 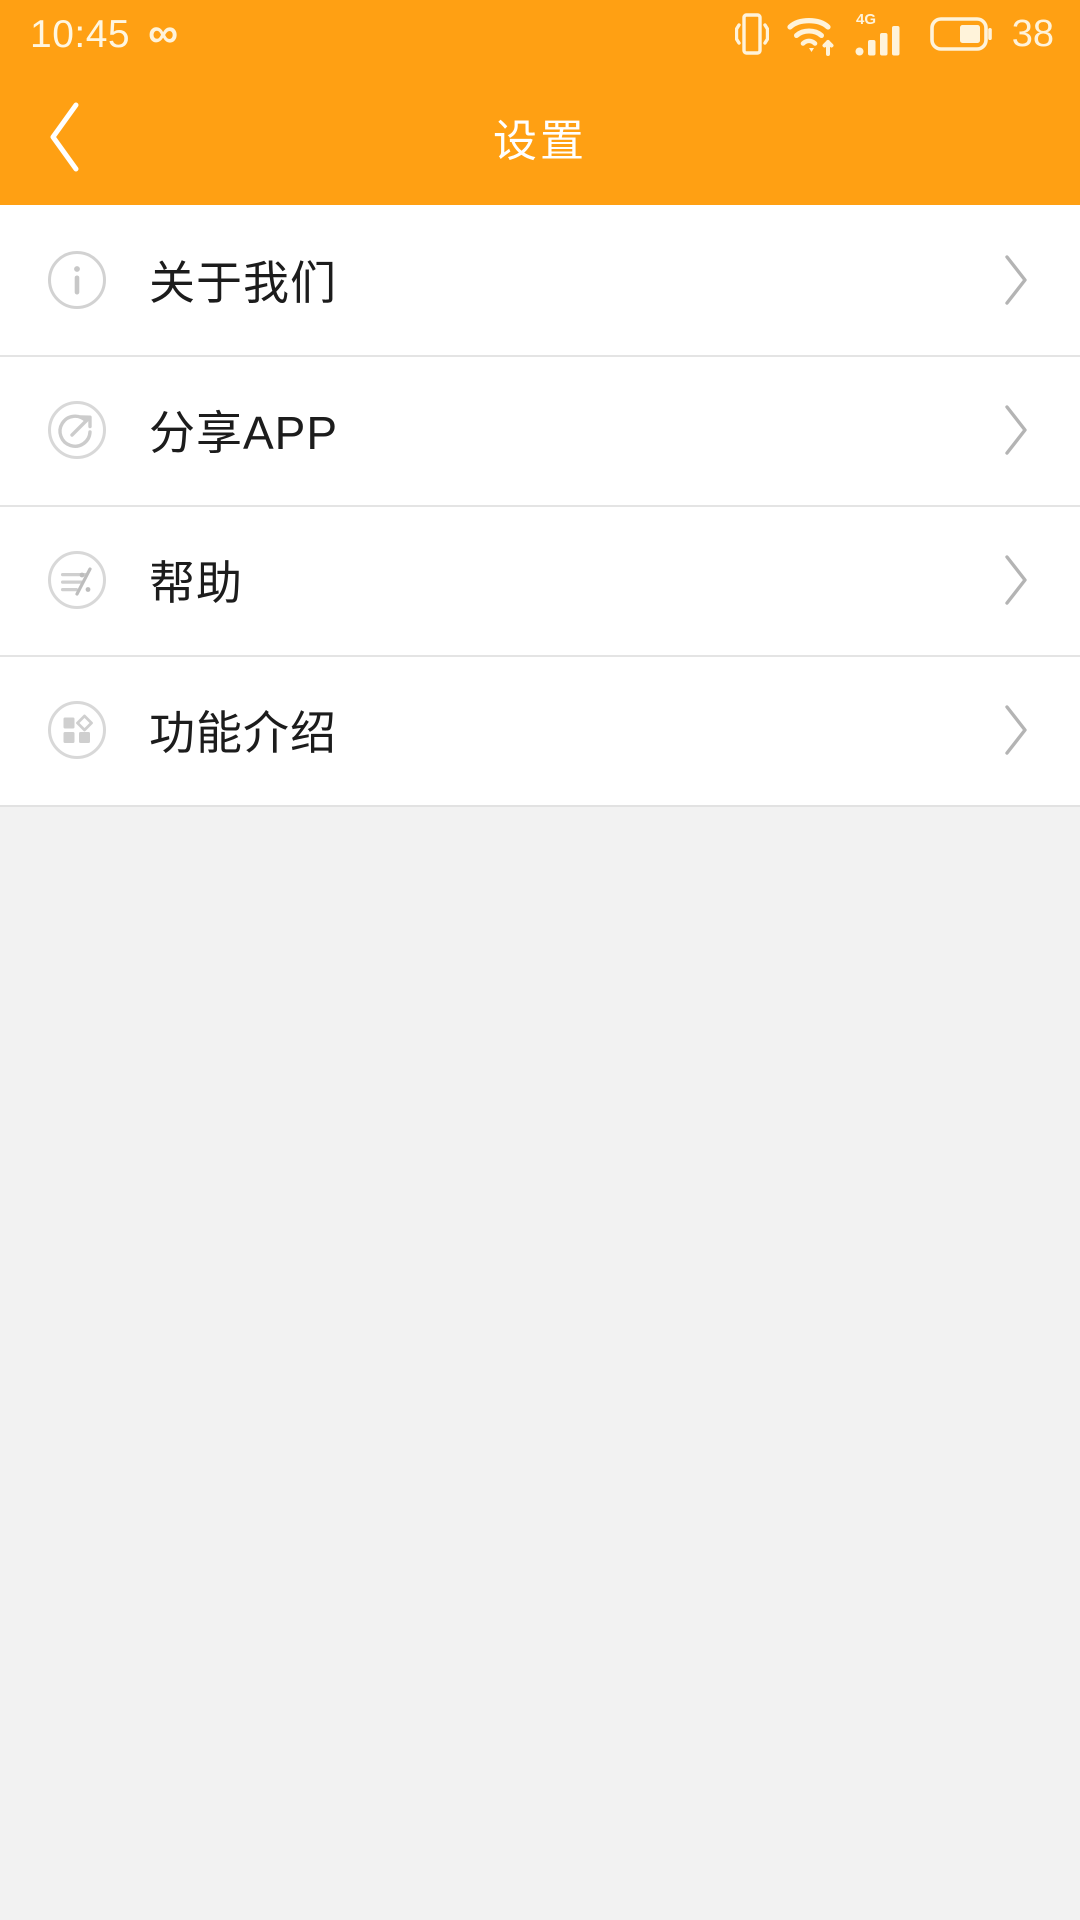 I want to click on status-bar-right: 4G 38, so click(x=894, y=34).